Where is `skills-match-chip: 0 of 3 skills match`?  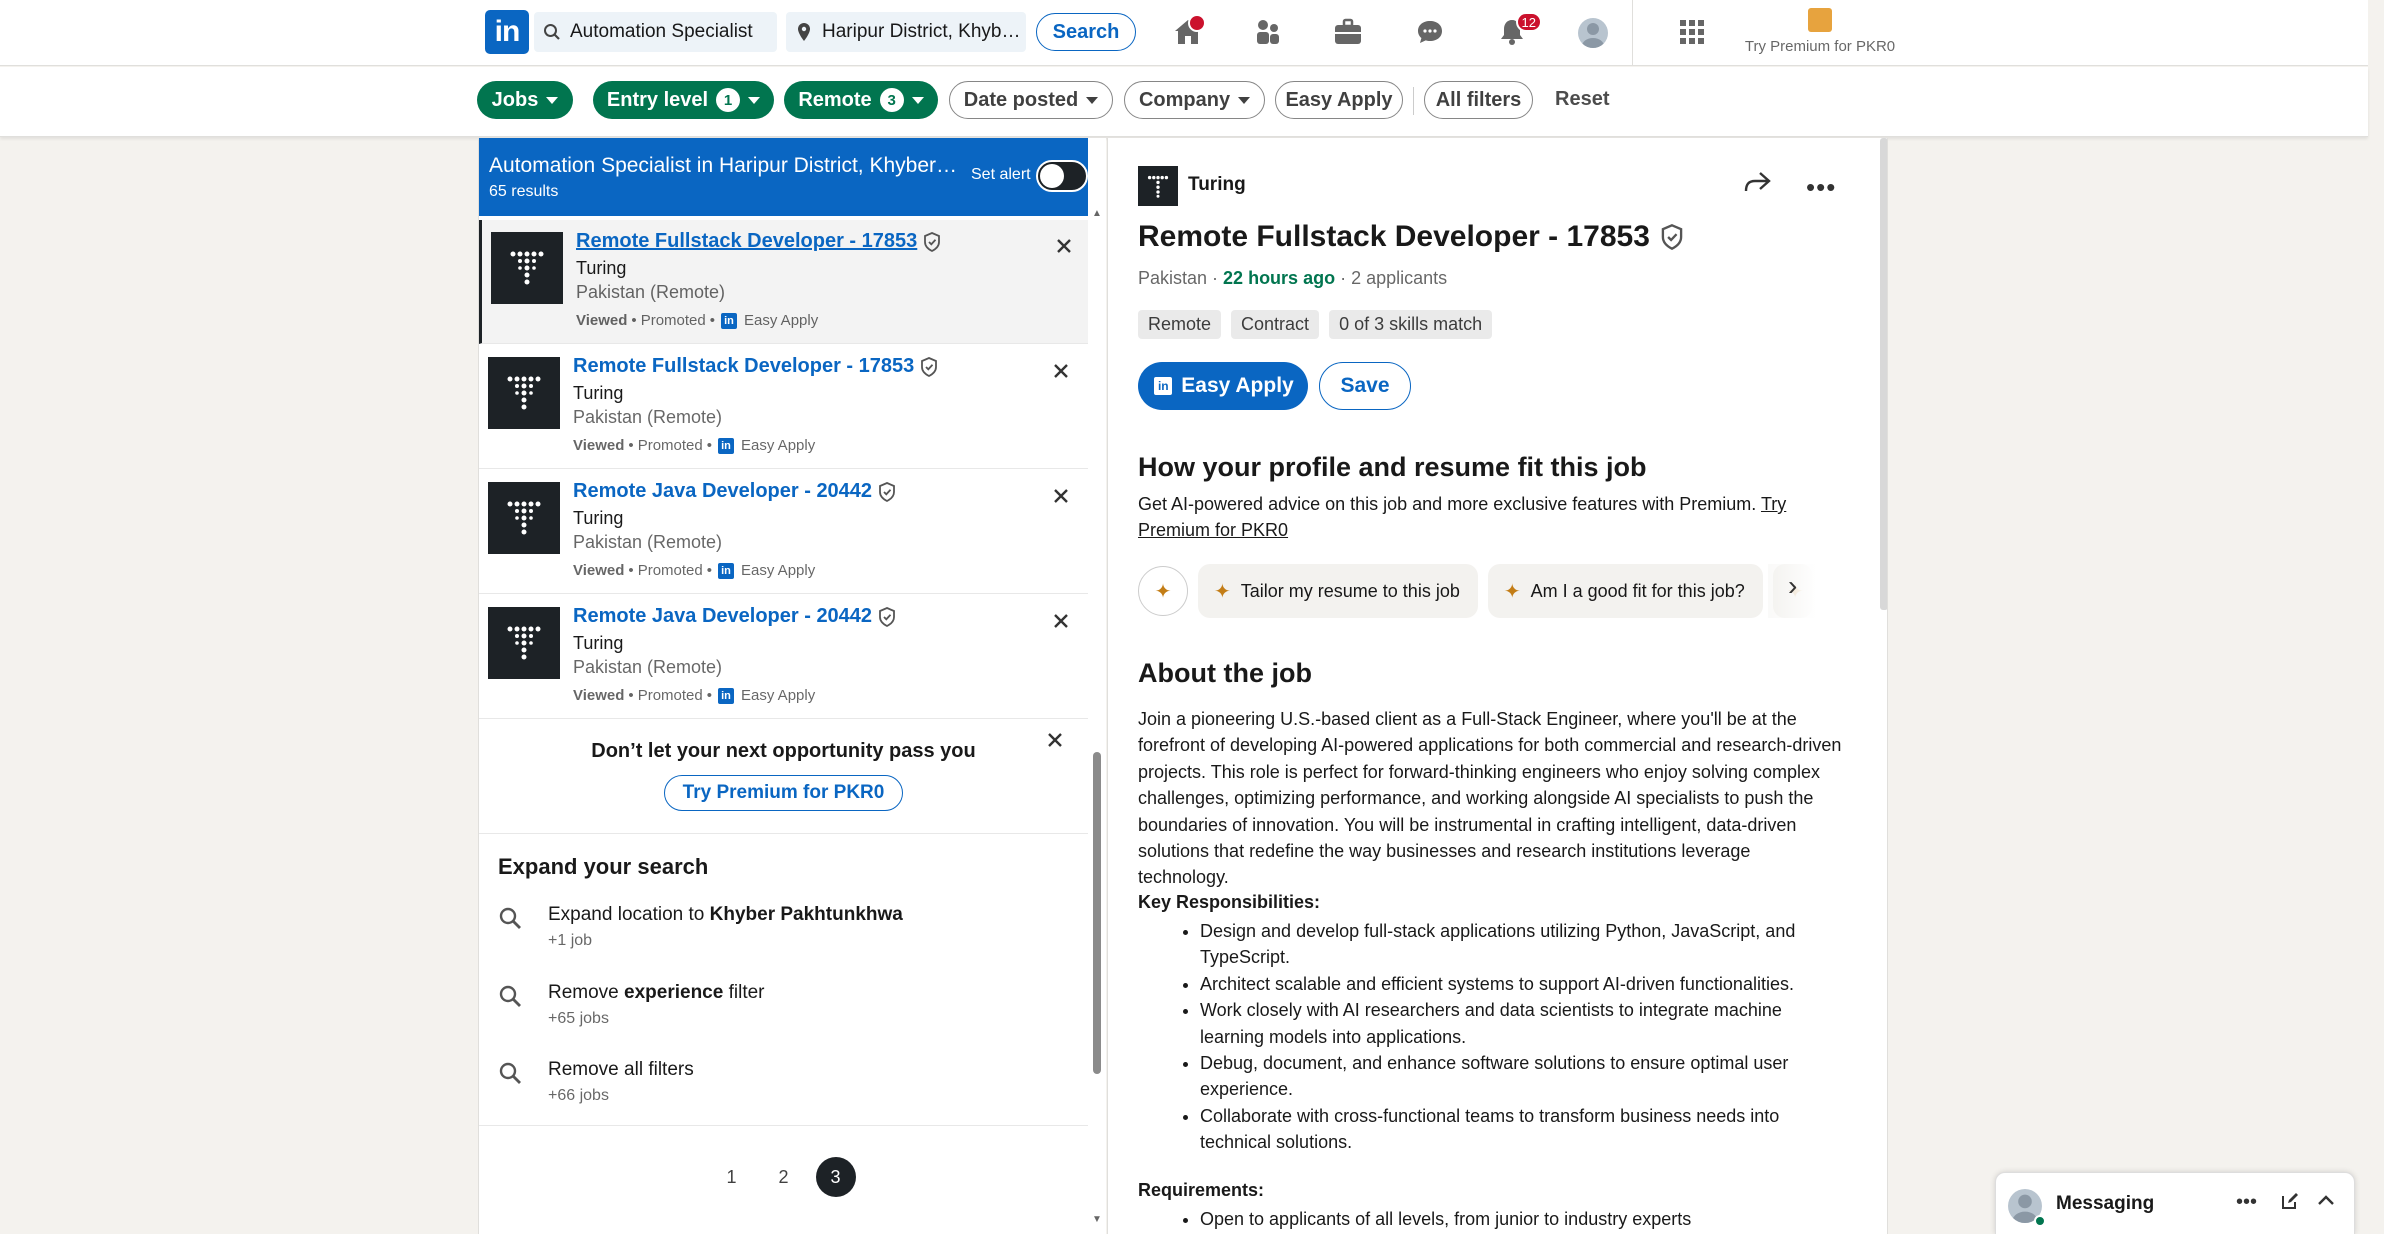 skills-match-chip: 0 of 3 skills match is located at coordinates (1411, 324).